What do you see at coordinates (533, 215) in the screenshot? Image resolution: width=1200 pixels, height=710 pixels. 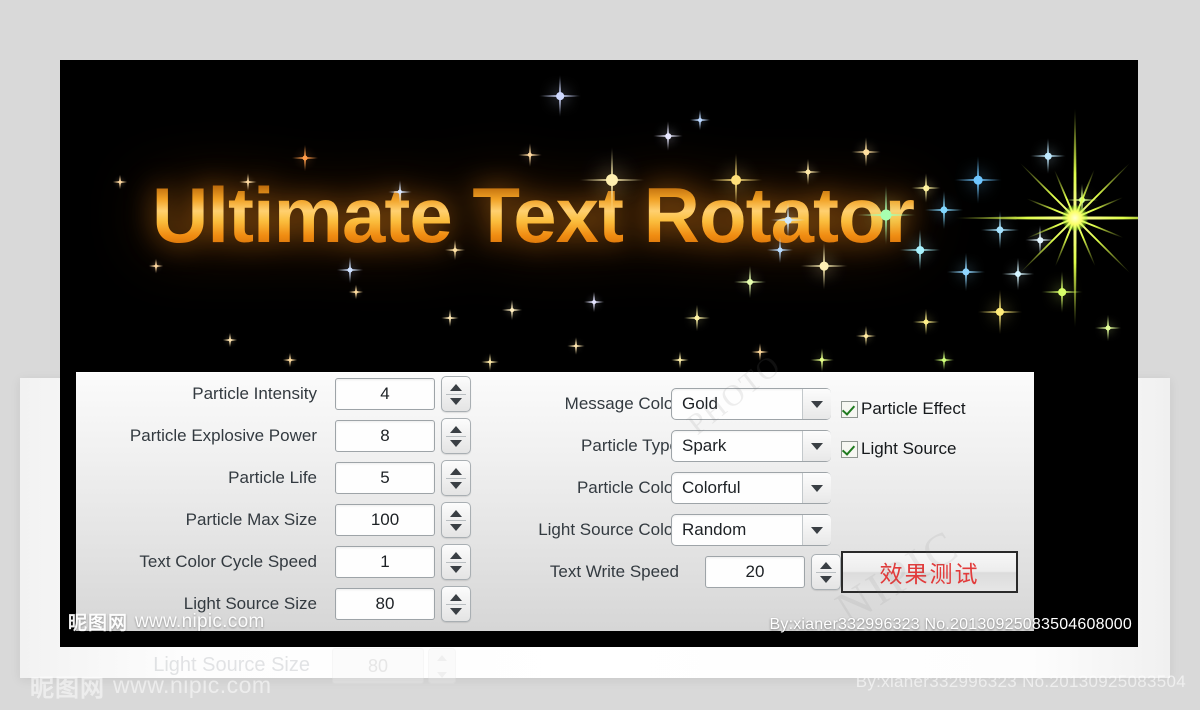 I see `page-title: Ultimate Text Rotator` at bounding box center [533, 215].